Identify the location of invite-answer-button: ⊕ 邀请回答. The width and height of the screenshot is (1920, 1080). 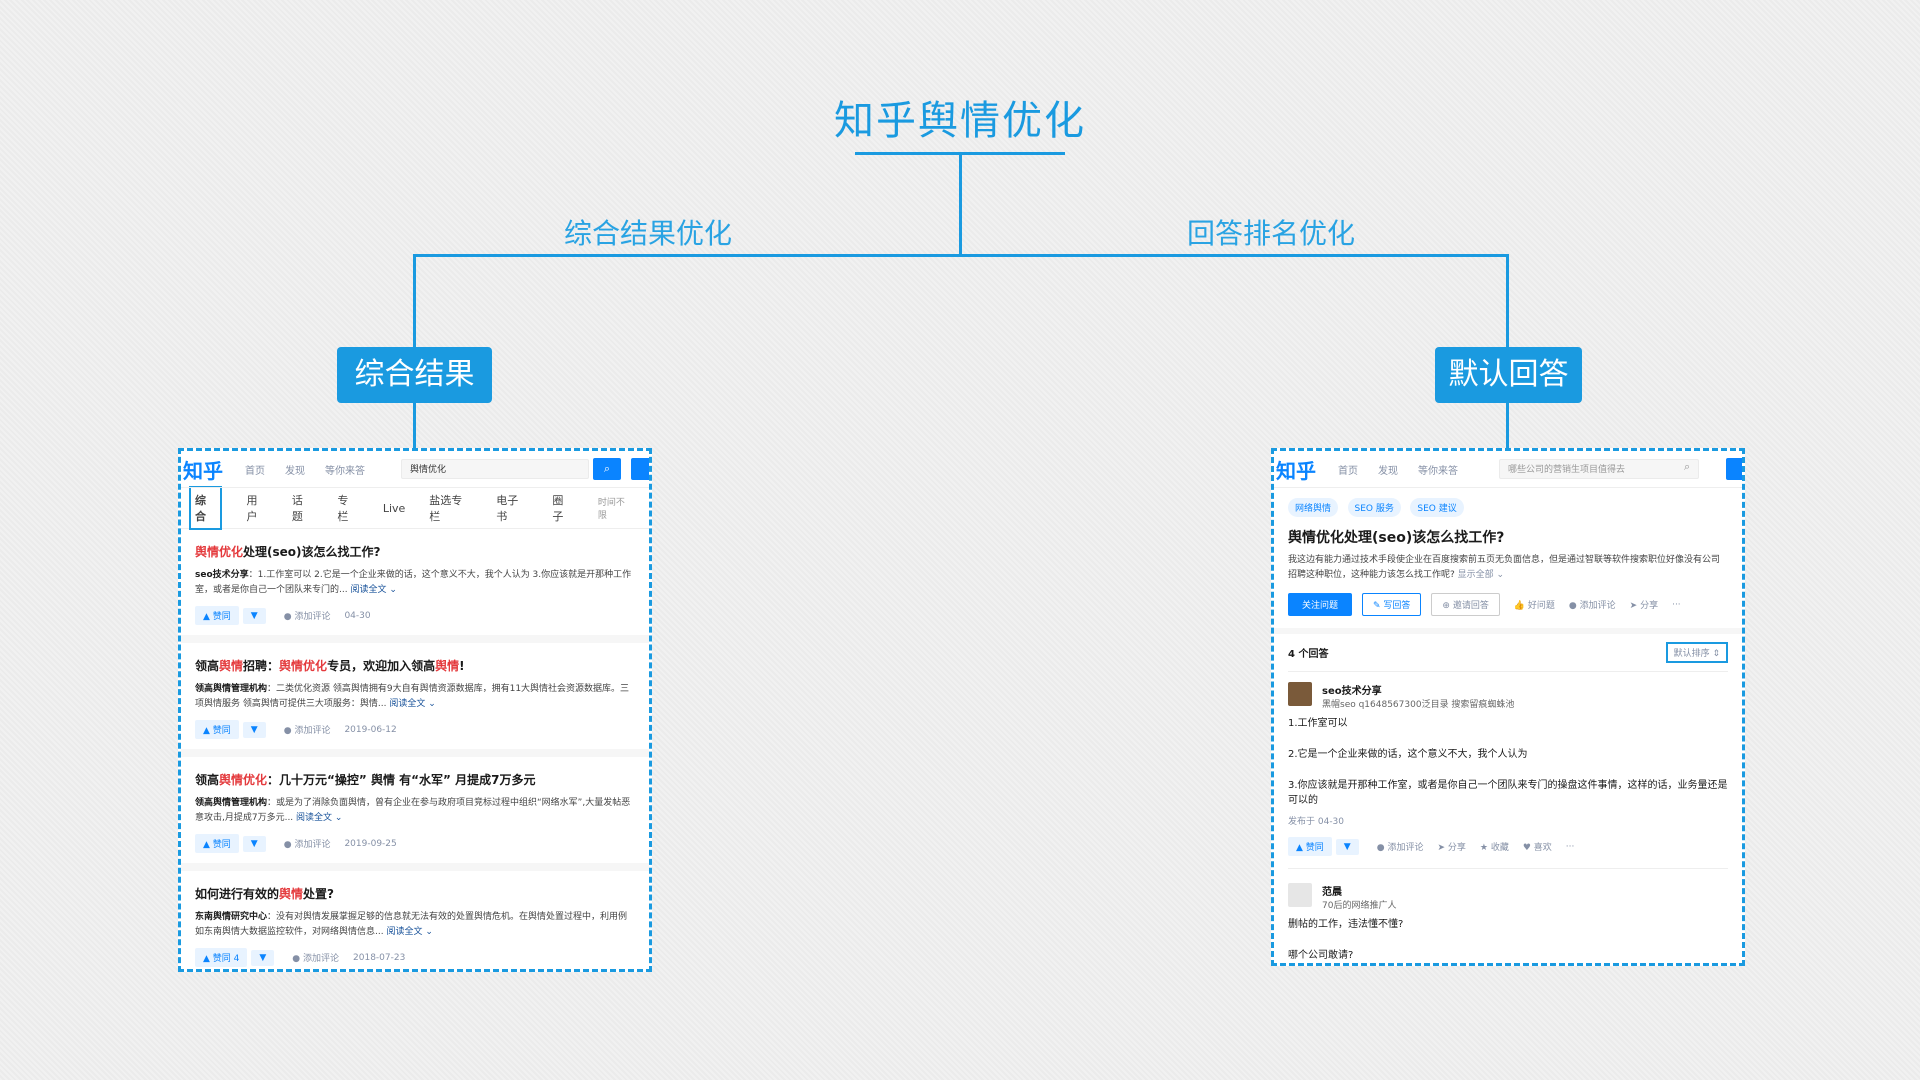
(1465, 604).